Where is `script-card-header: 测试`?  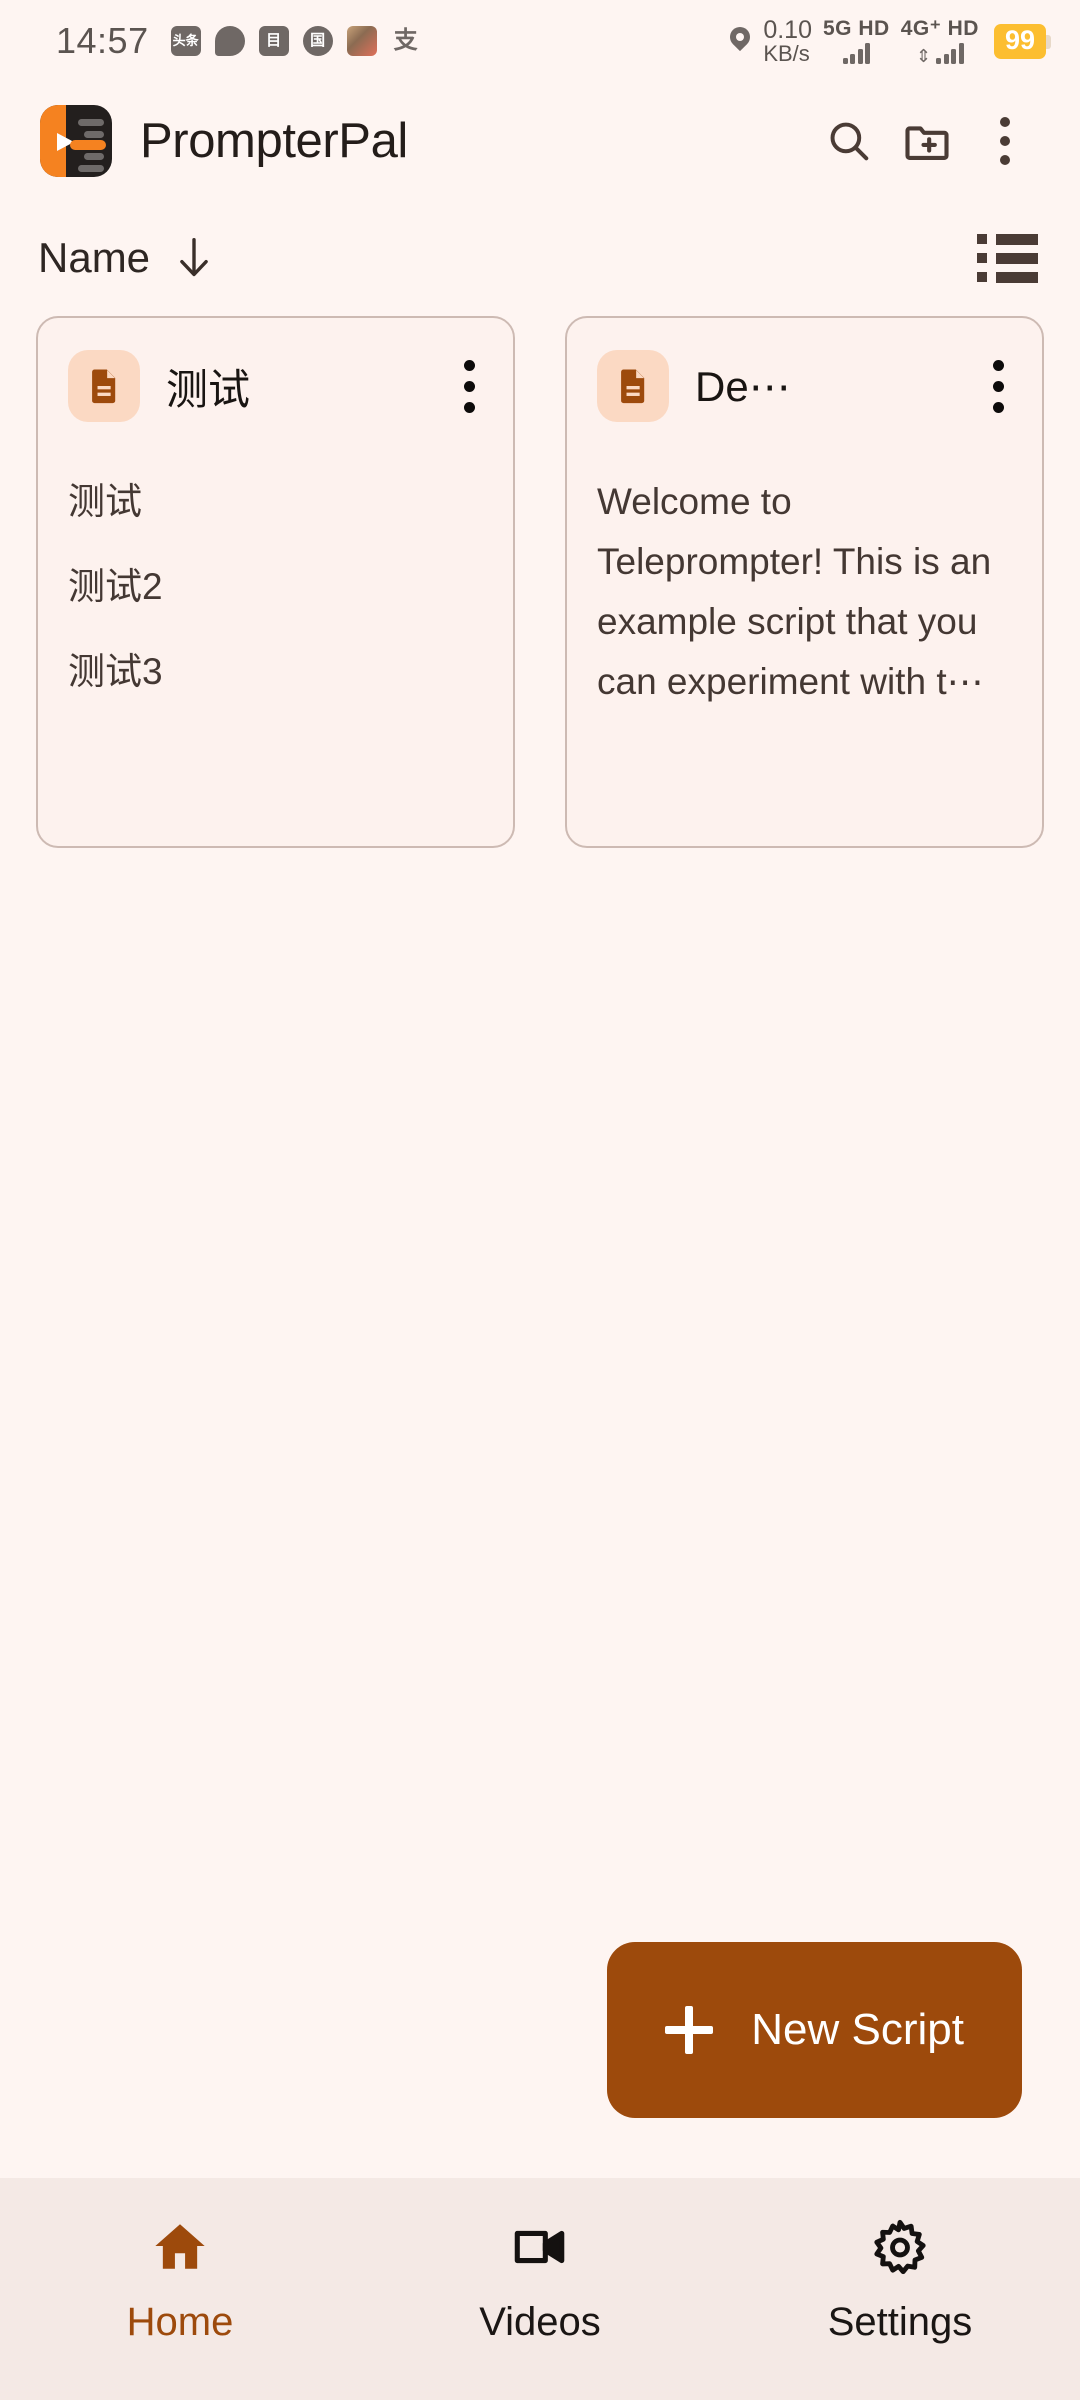 script-card-header: 测试 is located at coordinates (276, 386).